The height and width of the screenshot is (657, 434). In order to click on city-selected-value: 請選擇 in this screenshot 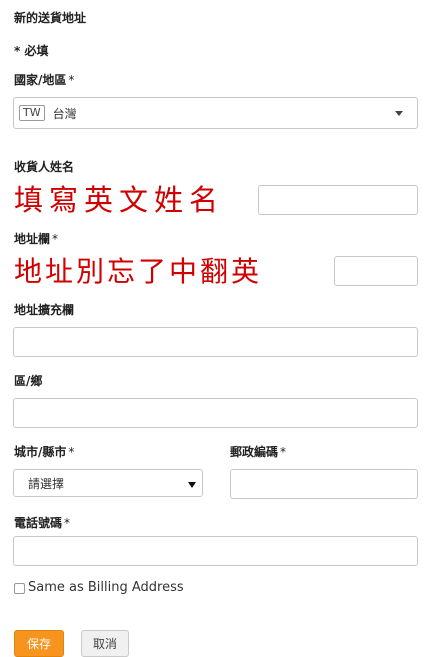, I will do `click(46, 483)`.